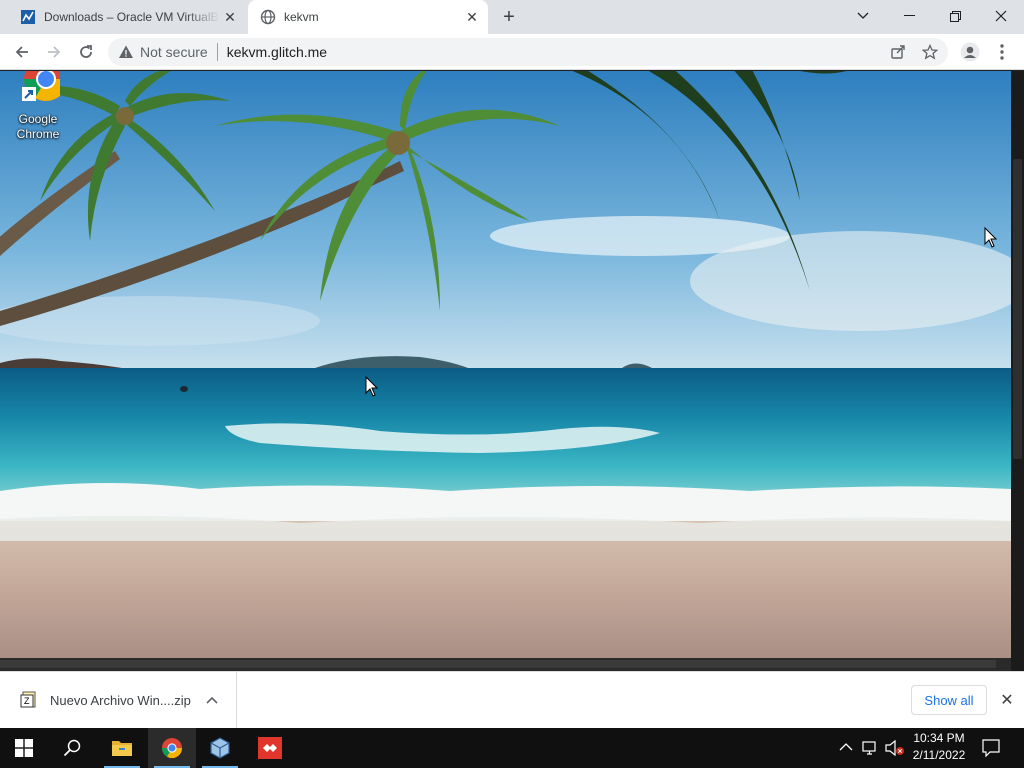  What do you see at coordinates (38, 134) in the screenshot?
I see `desktop-icon-label-line2: Chrome` at bounding box center [38, 134].